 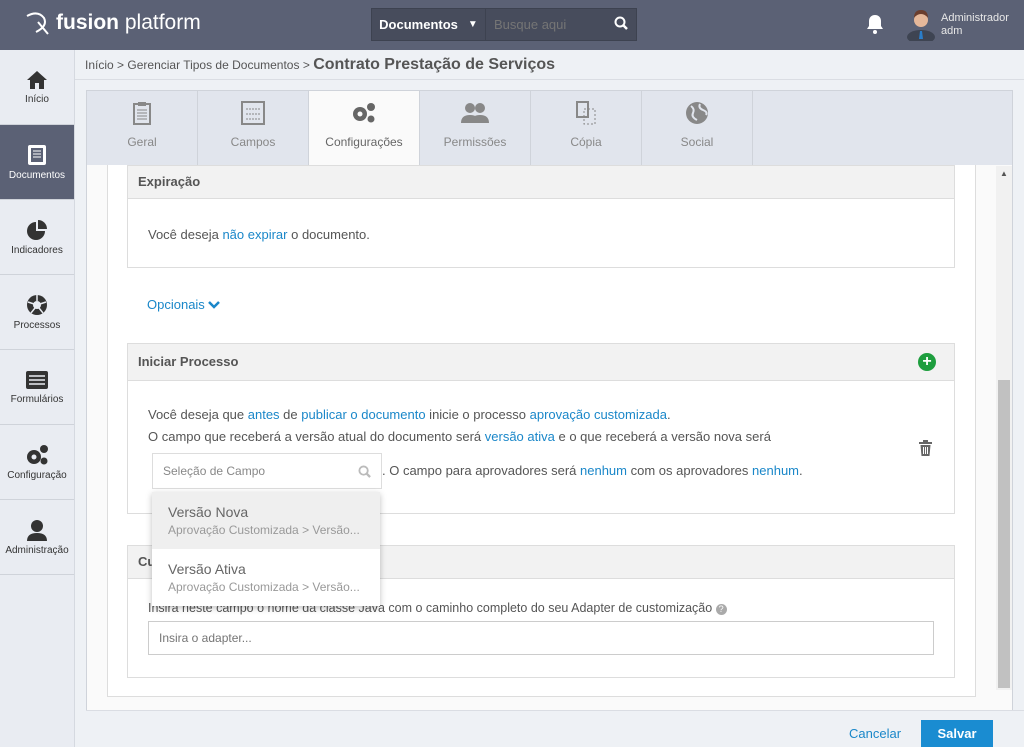 What do you see at coordinates (927, 362) in the screenshot?
I see `add-icon: +` at bounding box center [927, 362].